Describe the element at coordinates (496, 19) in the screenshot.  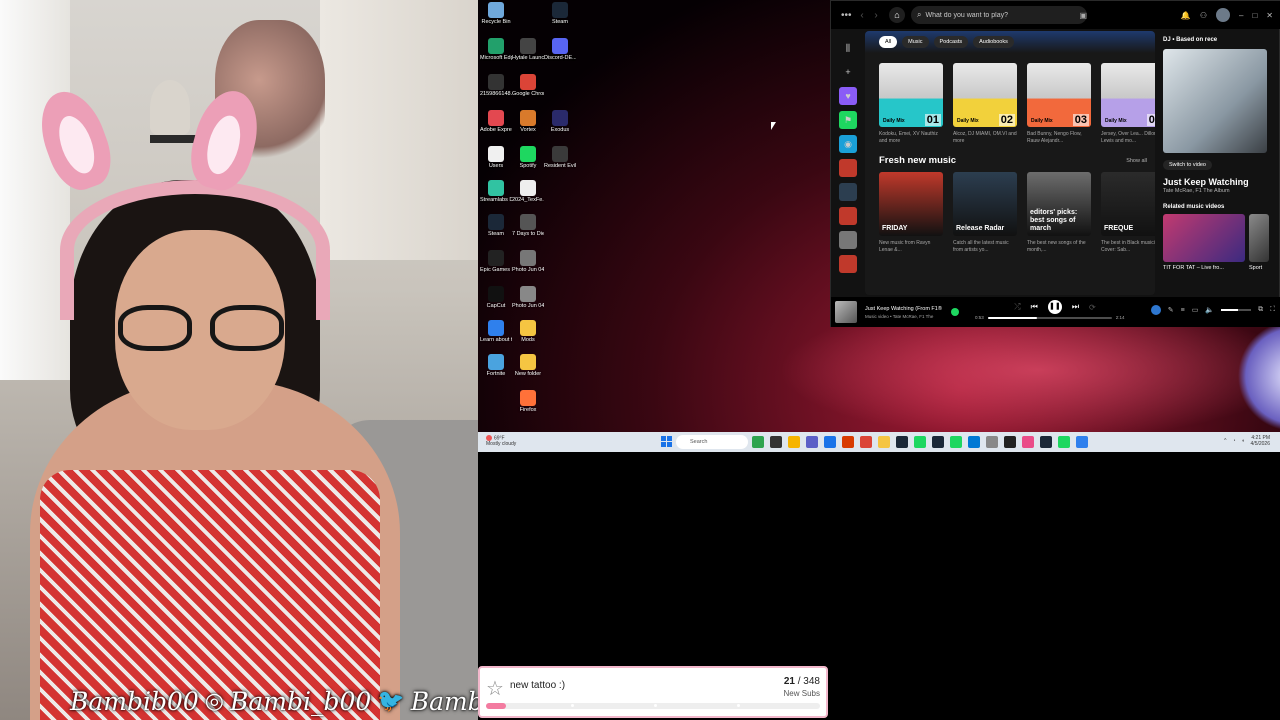
I see `desktop-icon: Recycle Bin` at that location.